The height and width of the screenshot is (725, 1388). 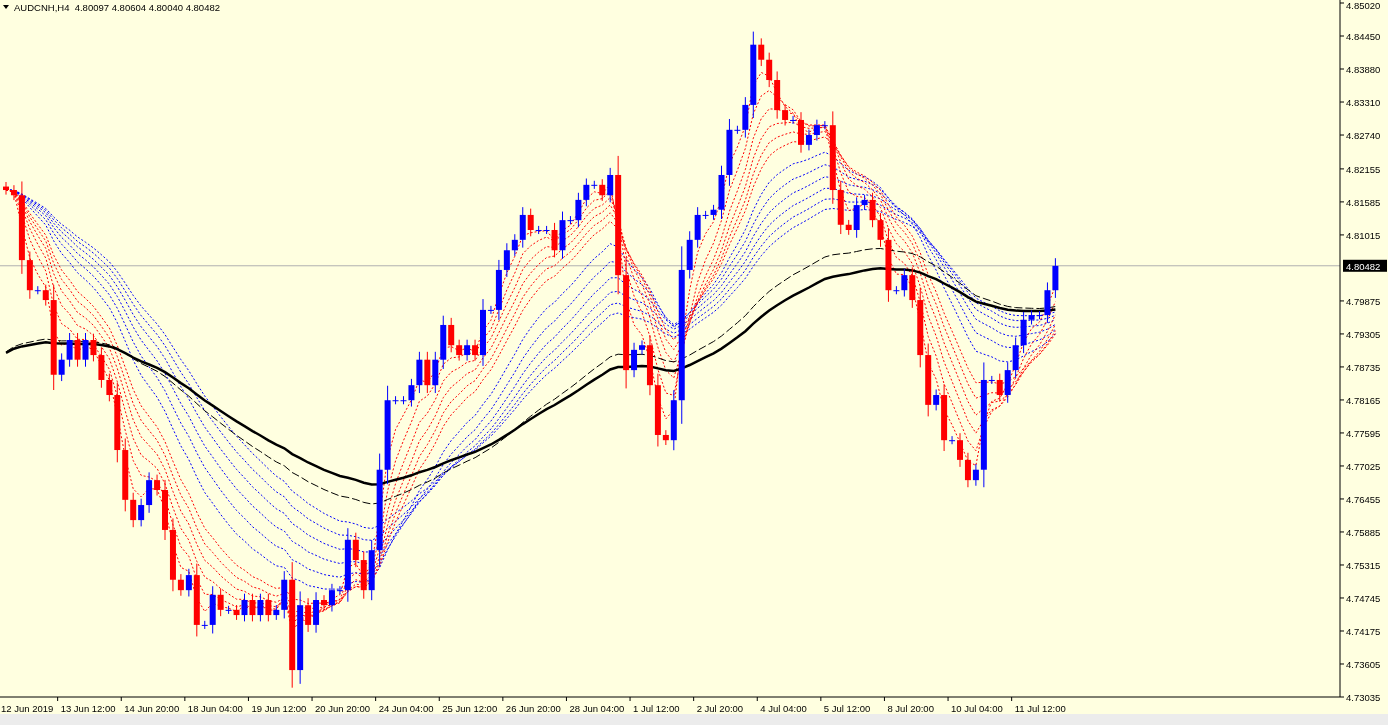 What do you see at coordinates (597, 708) in the screenshot?
I see `date-label: 28 Jun 04:00` at bounding box center [597, 708].